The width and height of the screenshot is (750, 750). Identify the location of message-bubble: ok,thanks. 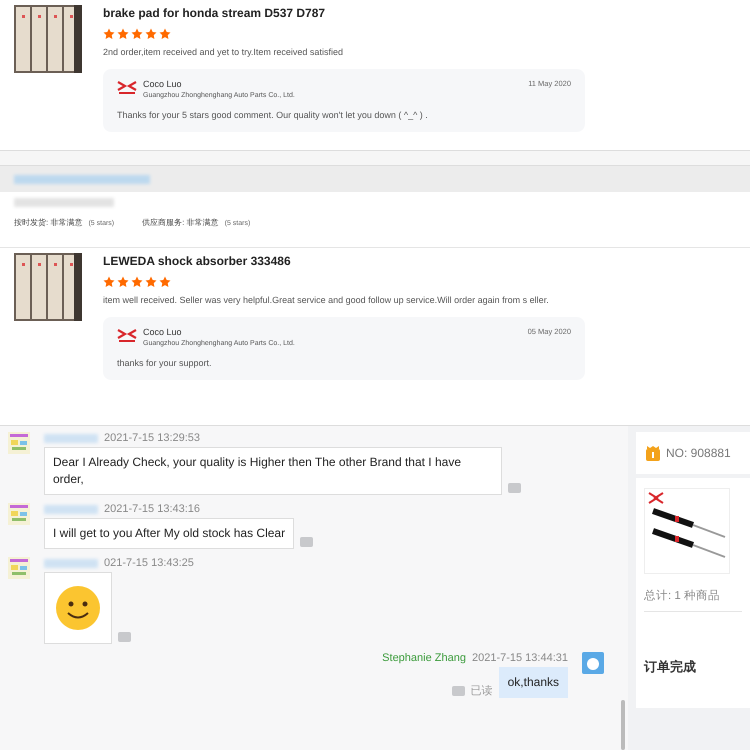
(533, 682).